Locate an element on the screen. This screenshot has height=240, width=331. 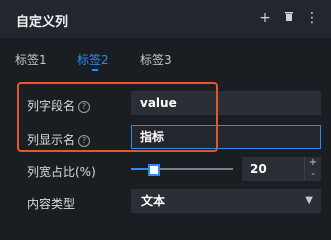
plus-icon: + is located at coordinates (265, 18).